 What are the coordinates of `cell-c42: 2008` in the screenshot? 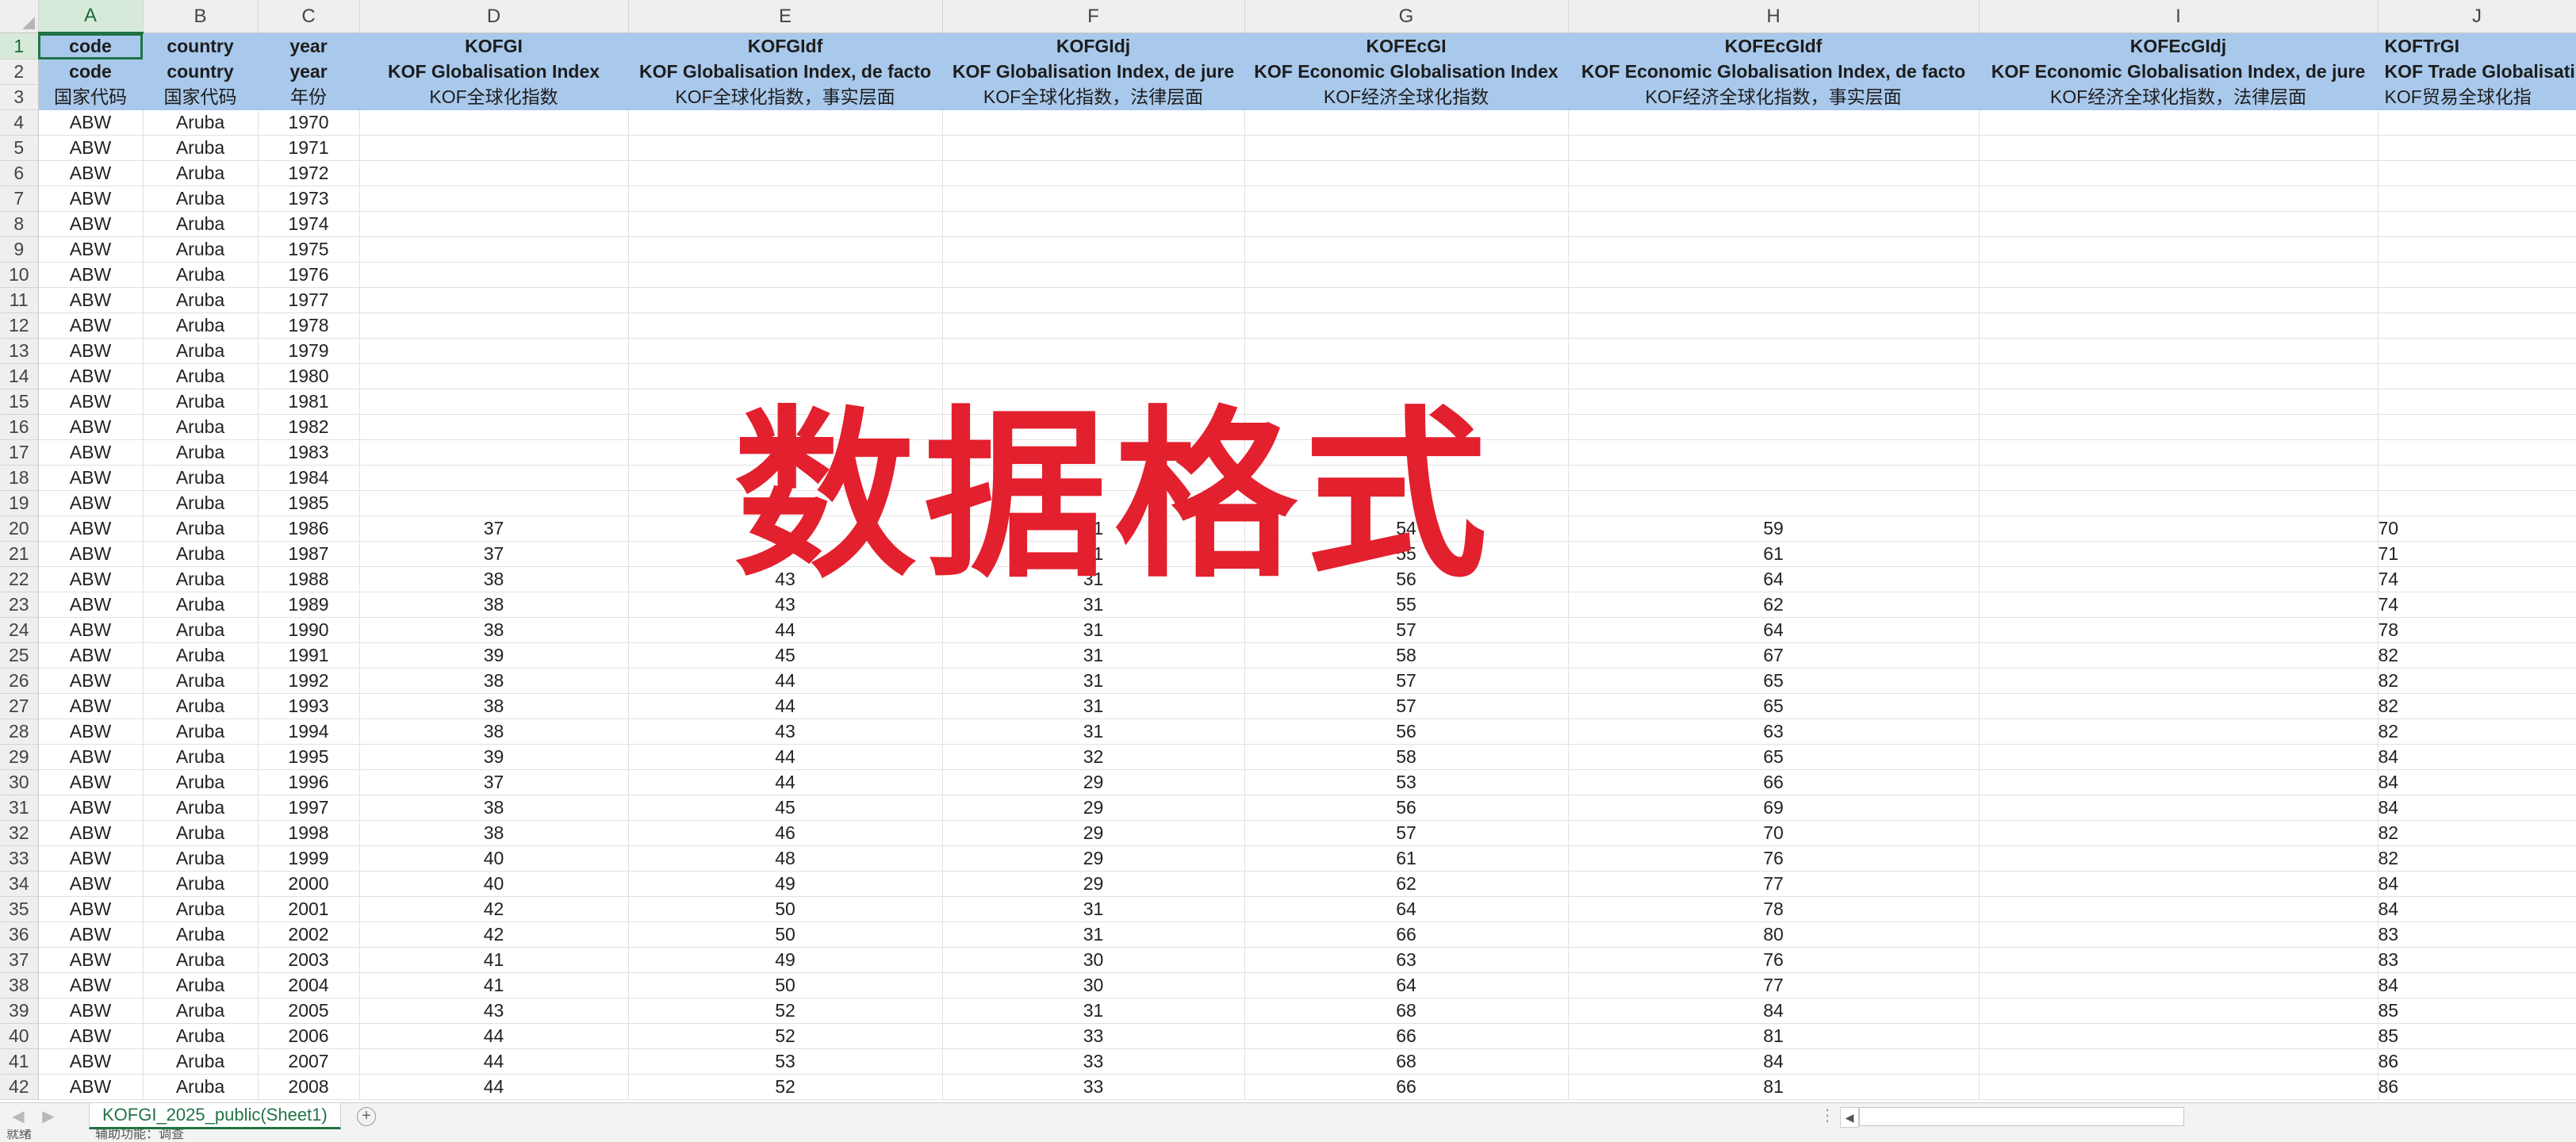 It's located at (309, 1087).